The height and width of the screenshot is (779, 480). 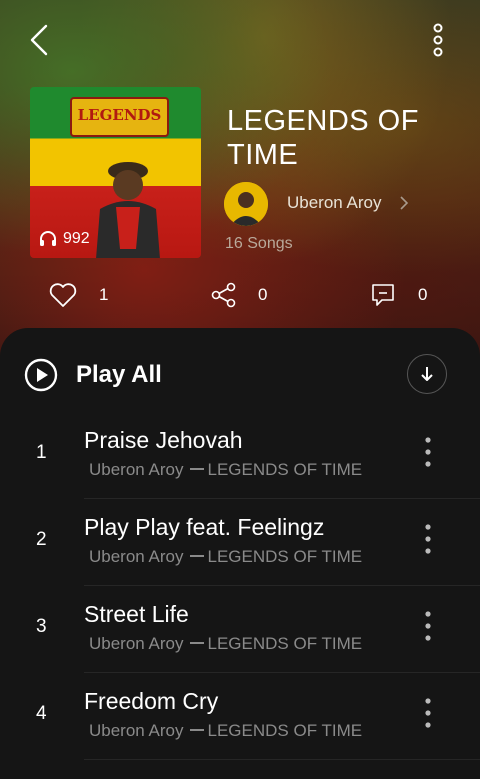 What do you see at coordinates (438, 40) in the screenshot?
I see `more-vertical-icon` at bounding box center [438, 40].